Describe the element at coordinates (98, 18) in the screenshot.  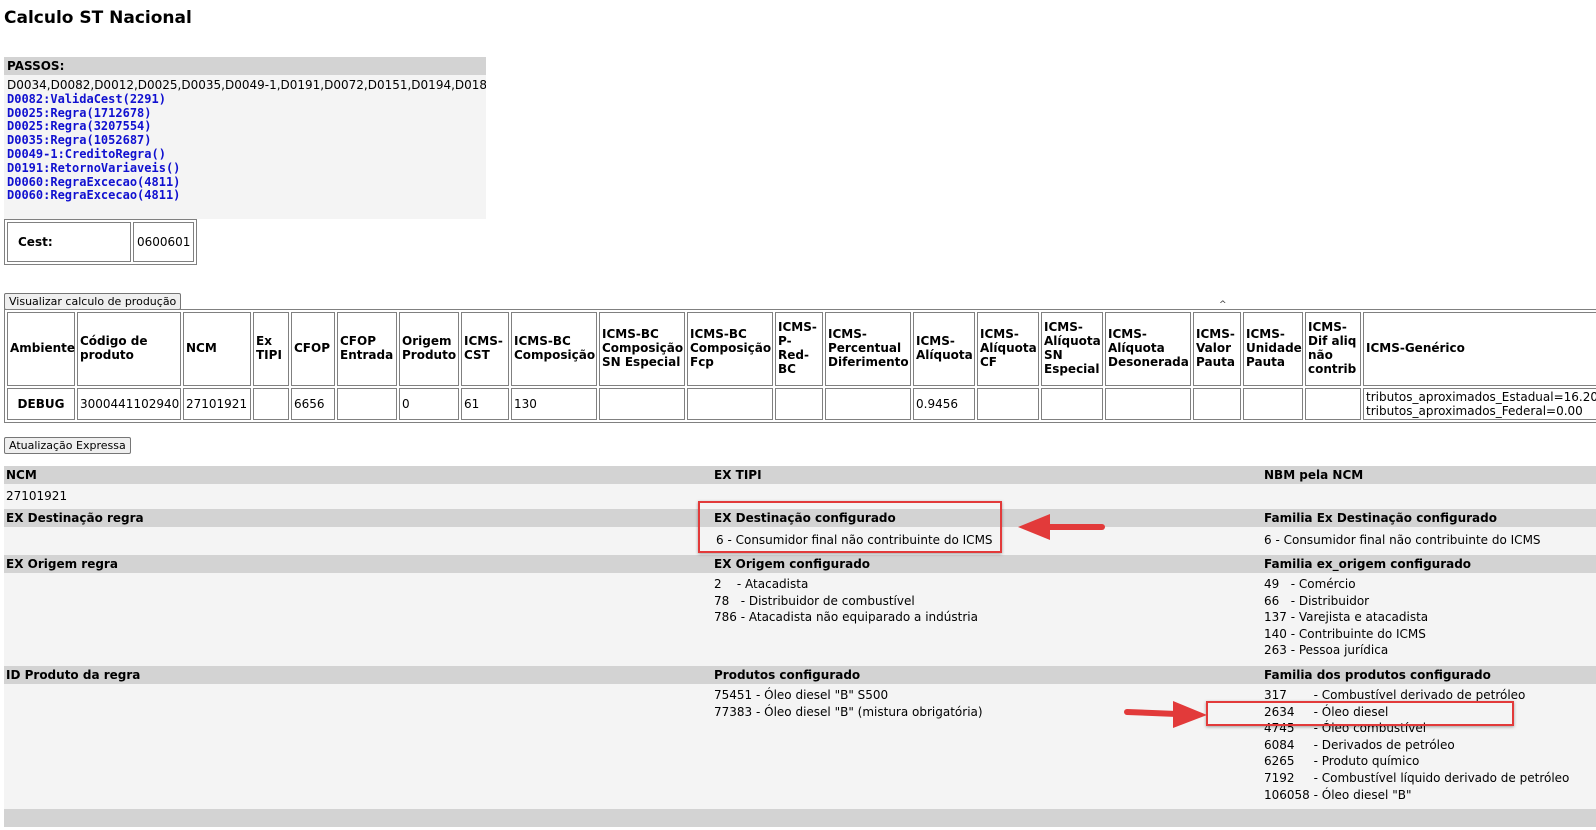
I see `page-title: Calculo ST Nacional` at that location.